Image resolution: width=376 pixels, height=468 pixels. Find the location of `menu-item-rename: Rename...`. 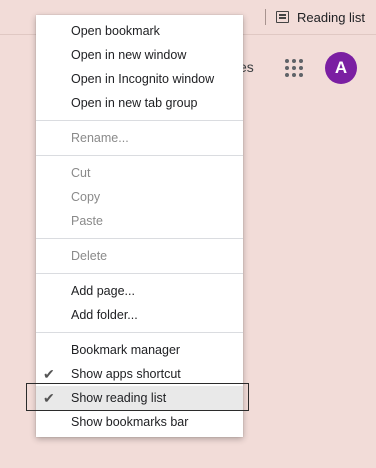

menu-item-rename: Rename... is located at coordinates (100, 138).